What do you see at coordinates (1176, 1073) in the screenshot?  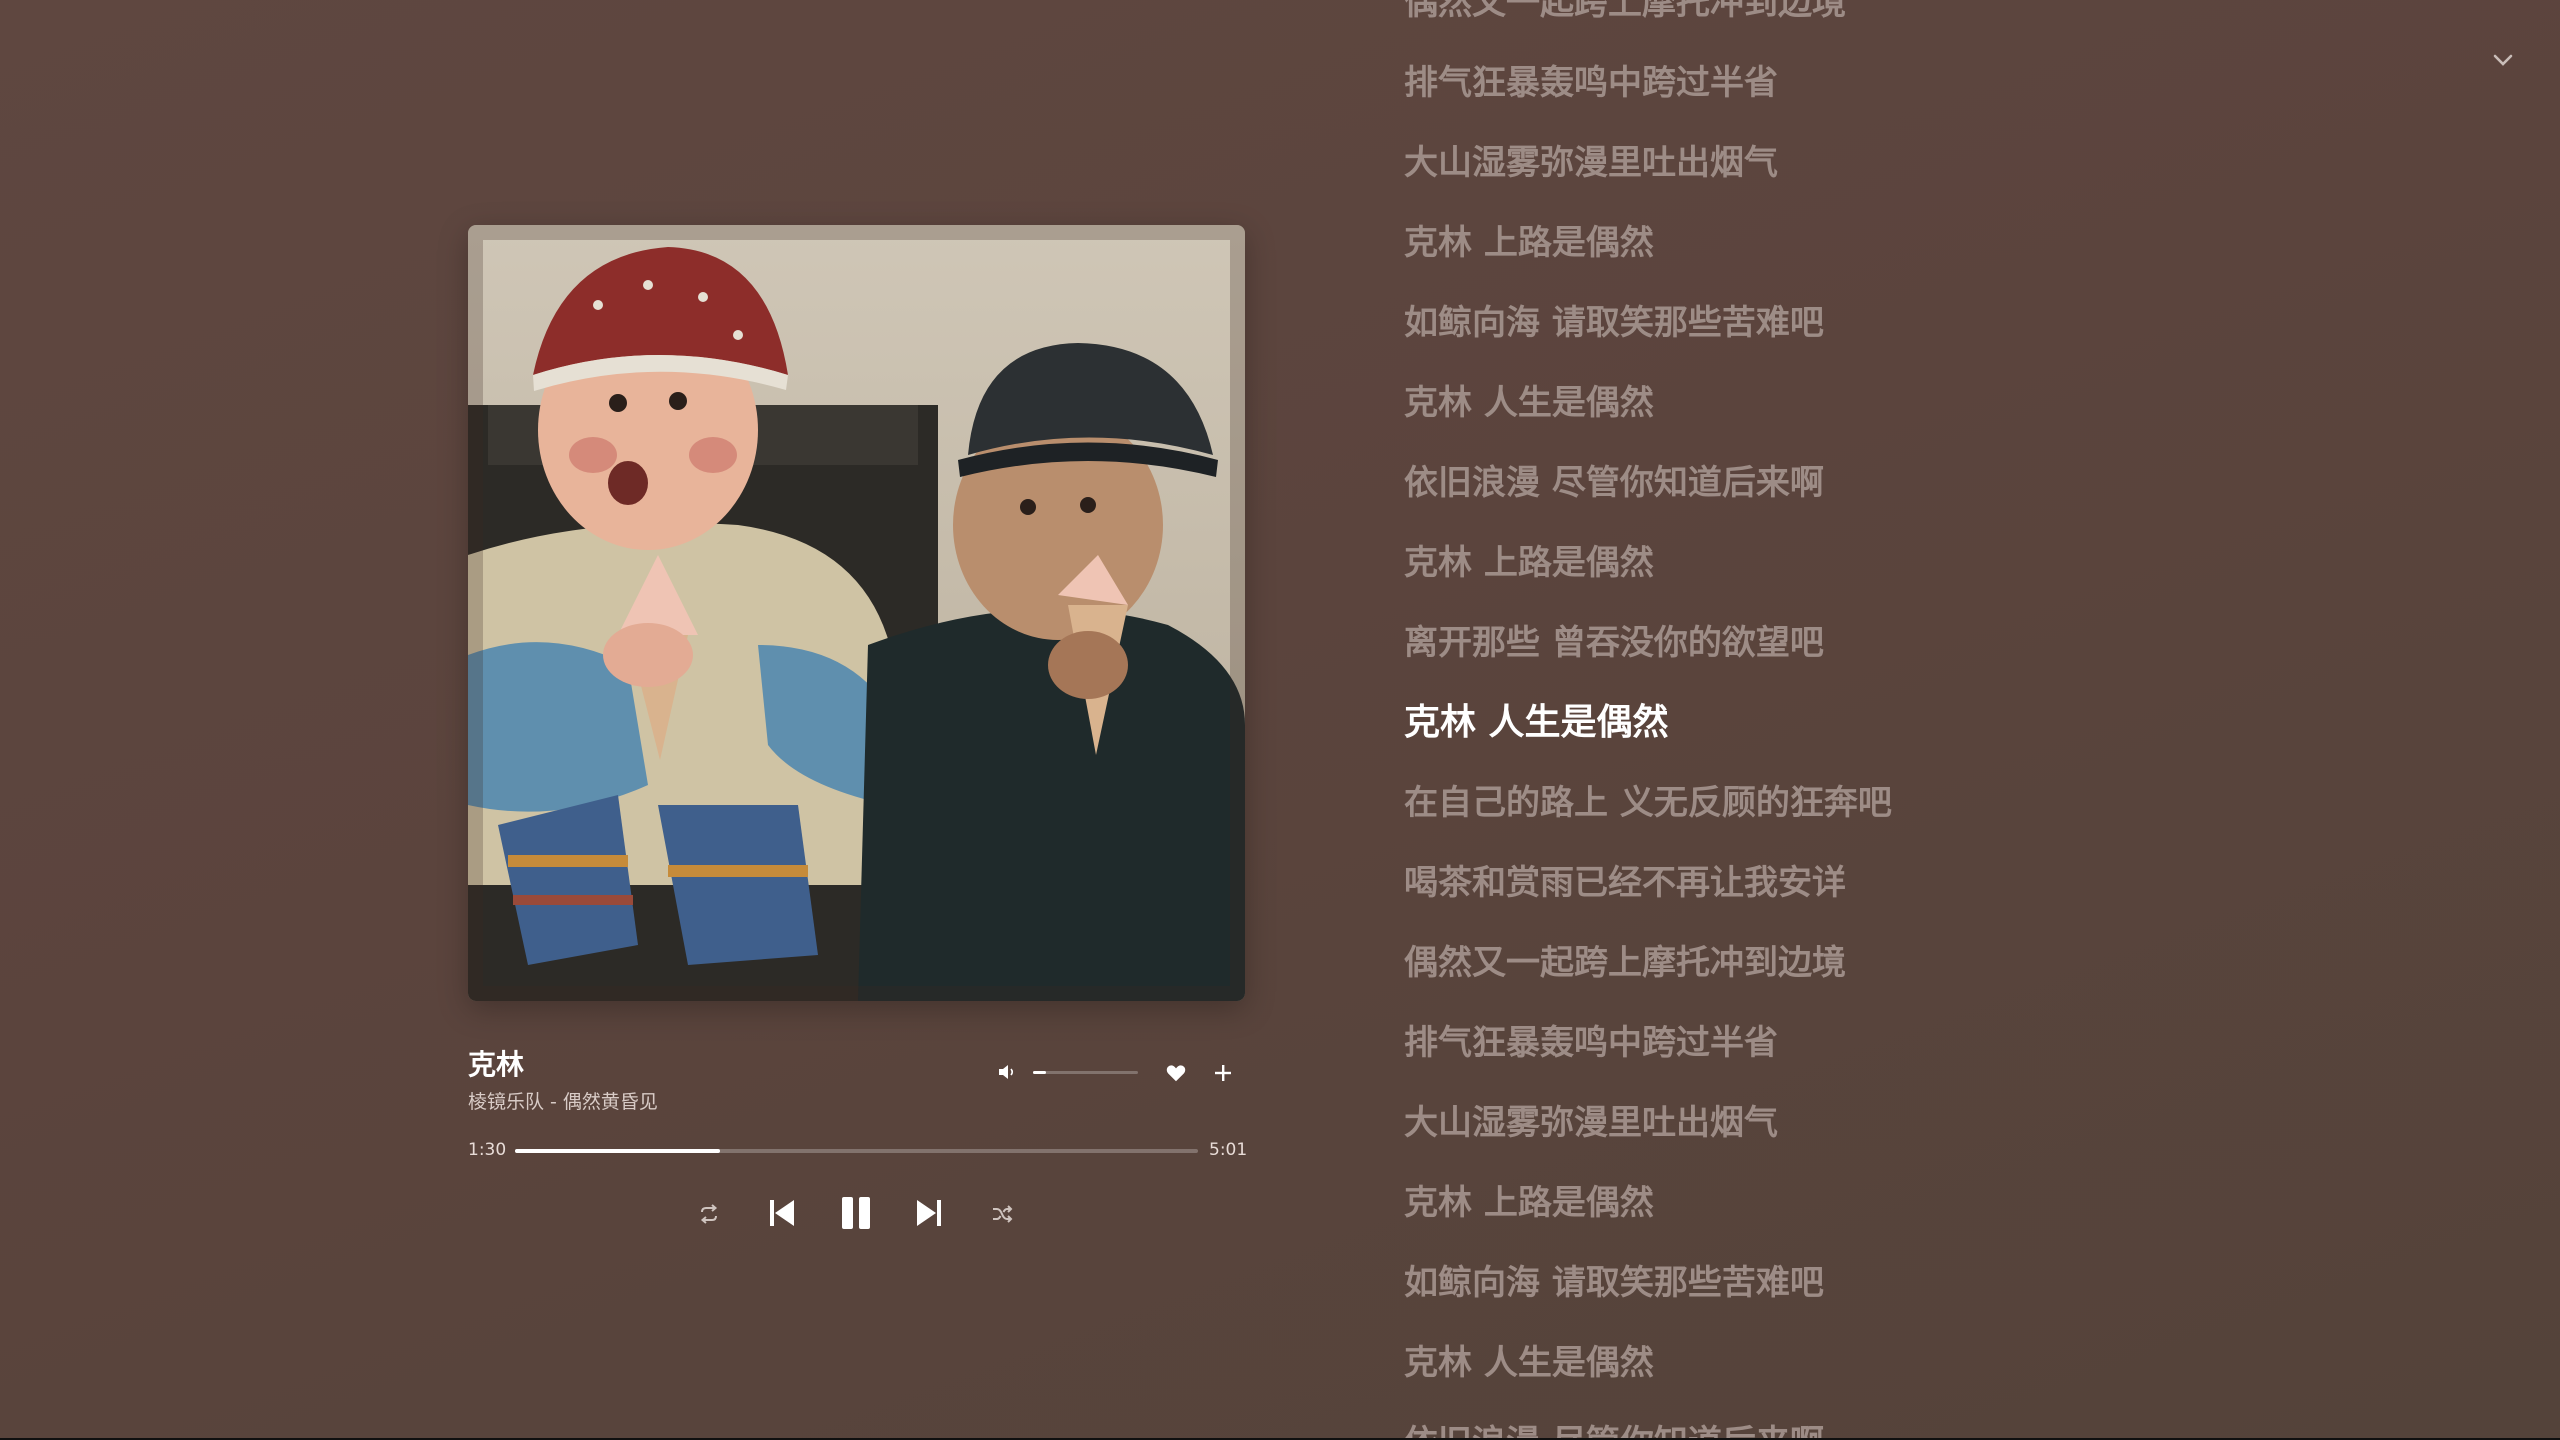 I see `heart-icon` at bounding box center [1176, 1073].